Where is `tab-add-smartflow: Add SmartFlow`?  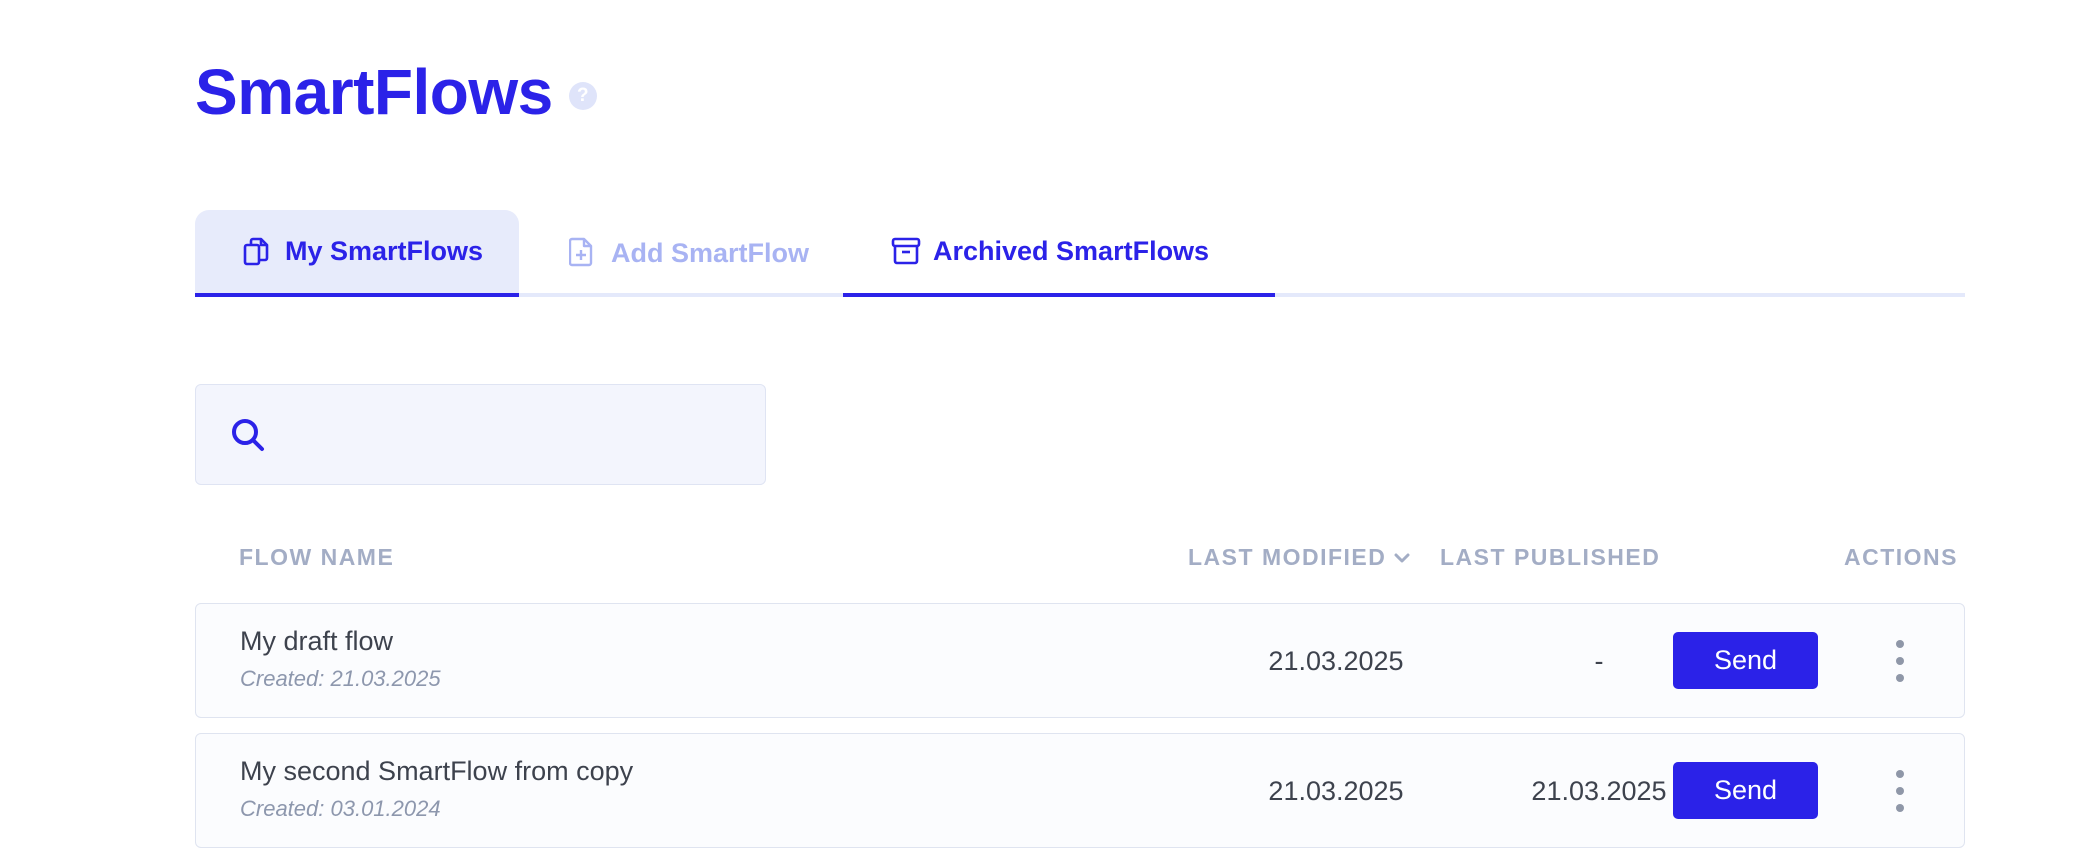
tab-add-smartflow: Add SmartFlow is located at coordinates (678, 253).